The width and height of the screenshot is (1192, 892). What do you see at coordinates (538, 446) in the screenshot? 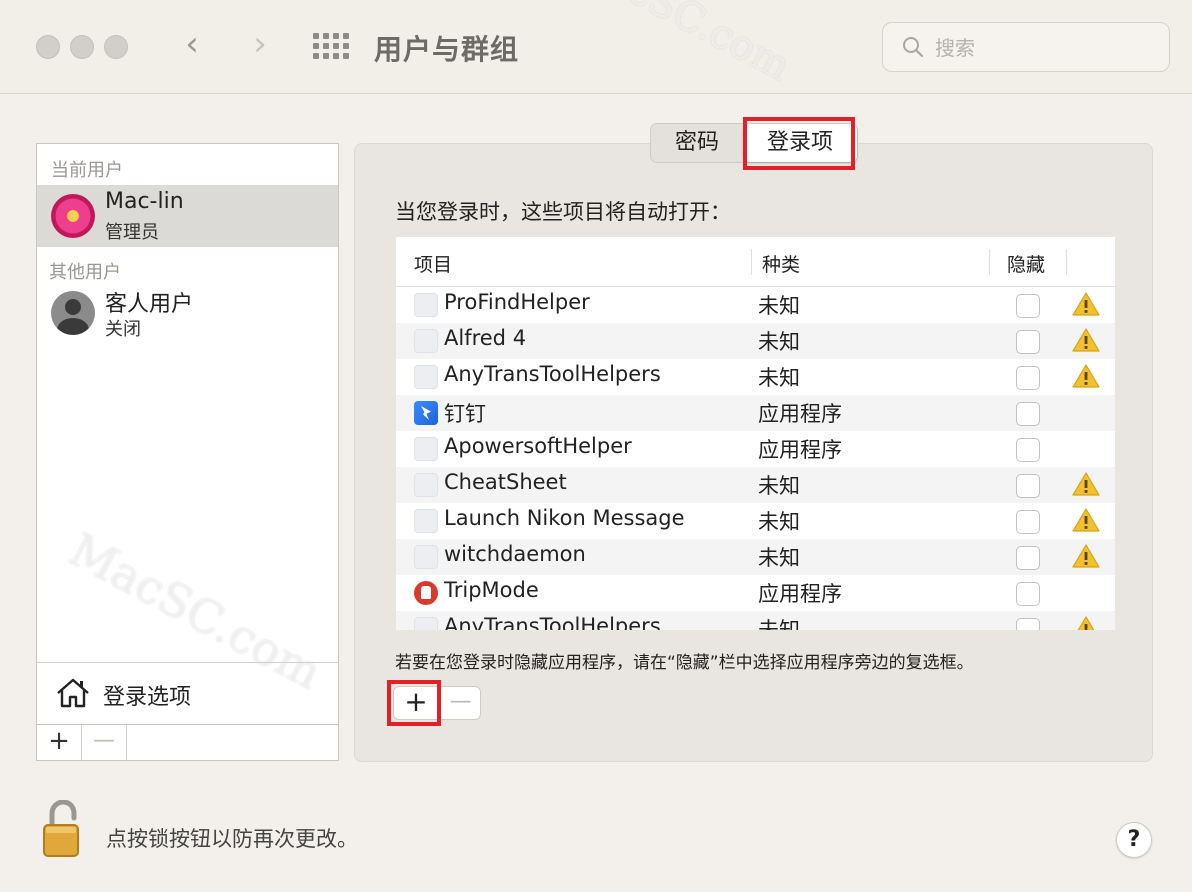
I see `item-name: ApowersoftHelper` at bounding box center [538, 446].